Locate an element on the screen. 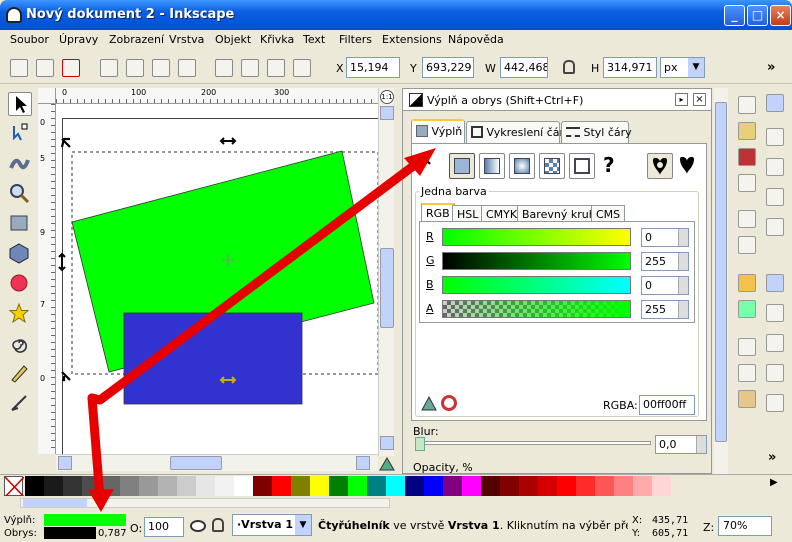  snap-nodes-icon is located at coordinates (775, 283).